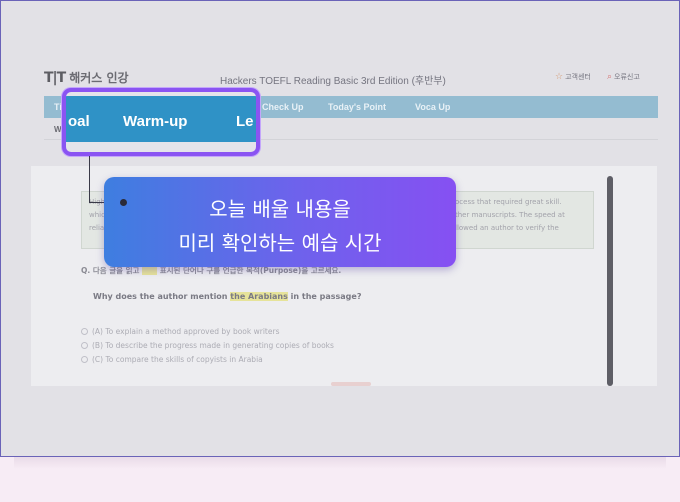  Describe the element at coordinates (245, 121) in the screenshot. I see `zoomed-nav-item-lesson: Le` at that location.